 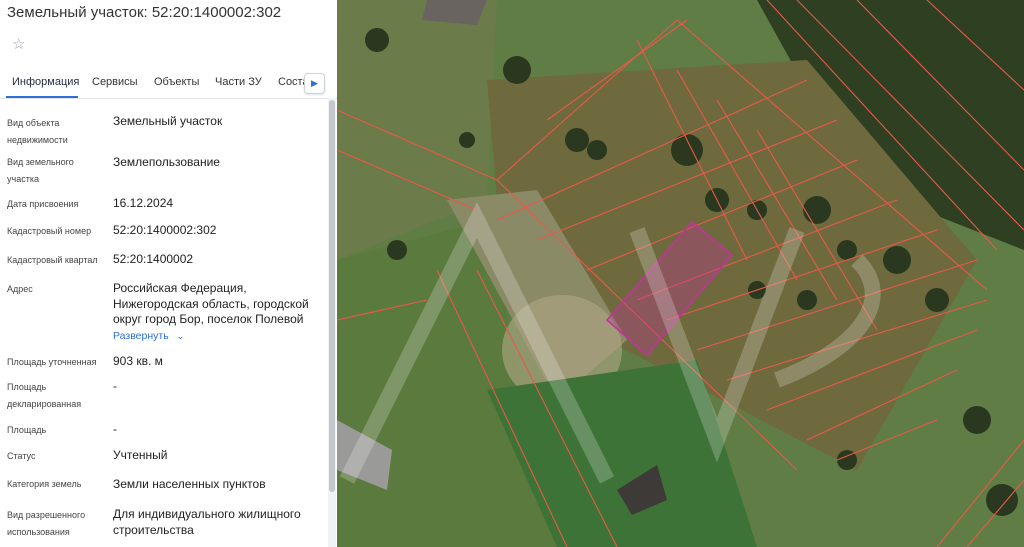 I want to click on expand-address-link: Развернуть ⌄, so click(x=148, y=336).